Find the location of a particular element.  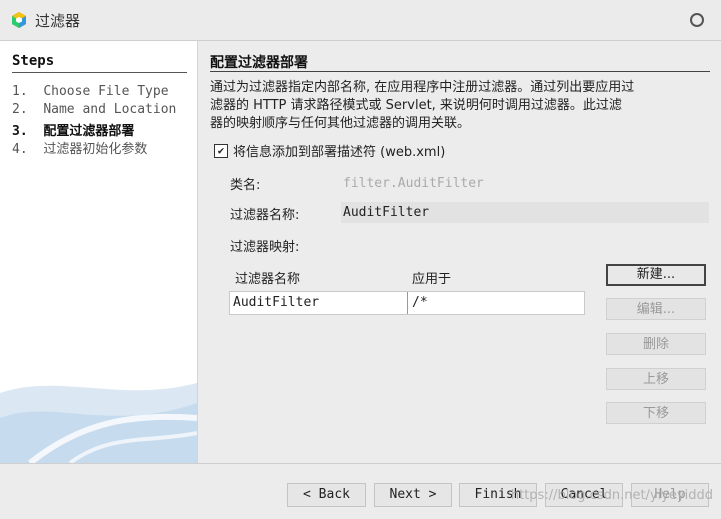

column-header: 应用于 is located at coordinates (431, 277).